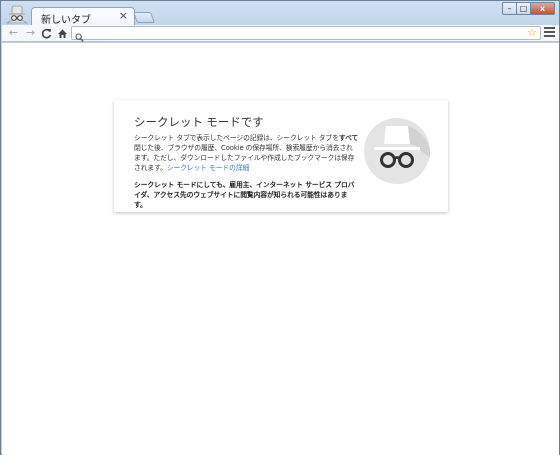  I want to click on tab-close-icon: ×, so click(123, 16).